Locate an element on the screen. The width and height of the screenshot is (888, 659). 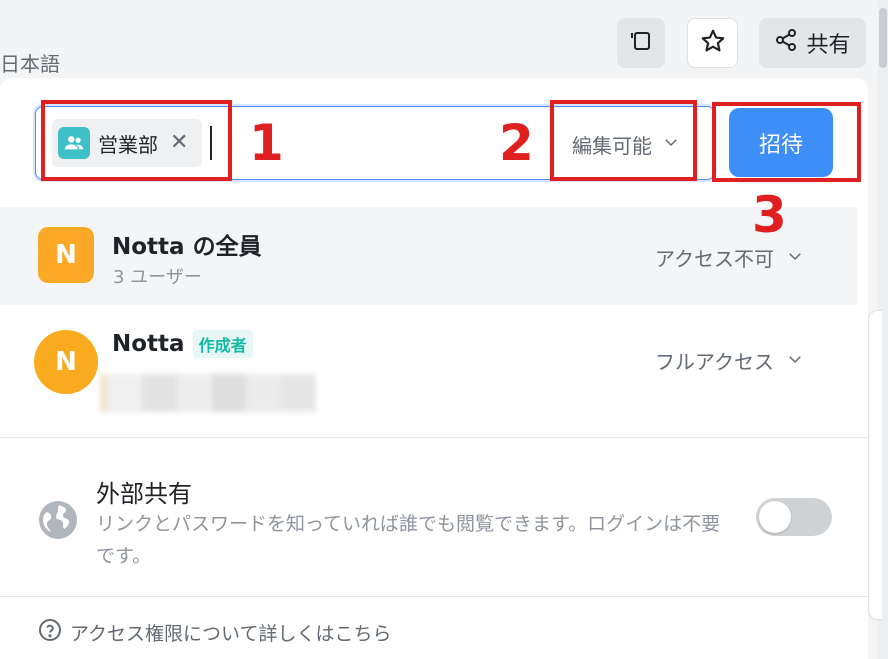
annotation-number-2: 2 is located at coordinates (516, 143).